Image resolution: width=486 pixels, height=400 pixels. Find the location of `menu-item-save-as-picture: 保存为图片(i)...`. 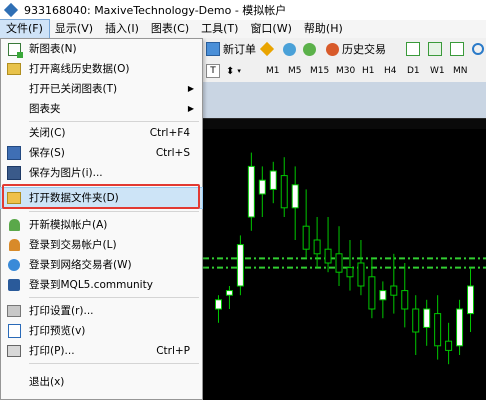

menu-item-save-as-picture: 保存为图片(i)... is located at coordinates (101, 173).